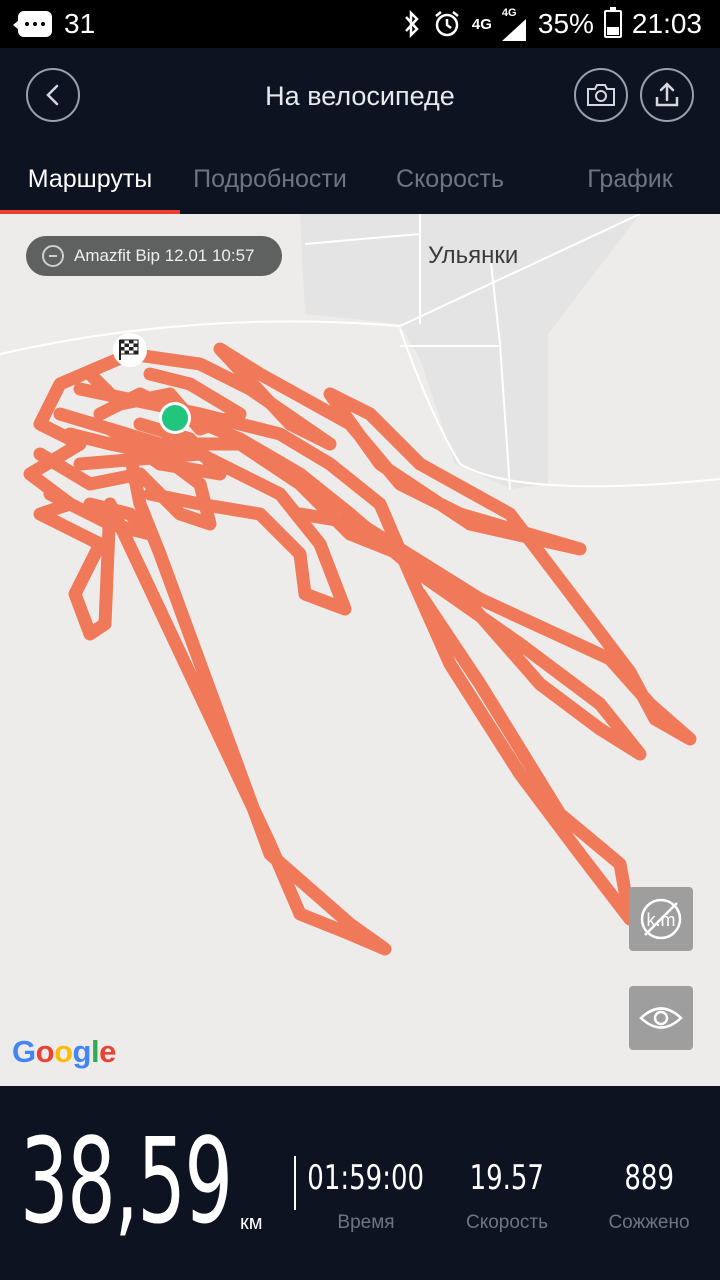 This screenshot has height=1280, width=720. Describe the element at coordinates (411, 24) in the screenshot. I see `bluetooth-icon` at that location.